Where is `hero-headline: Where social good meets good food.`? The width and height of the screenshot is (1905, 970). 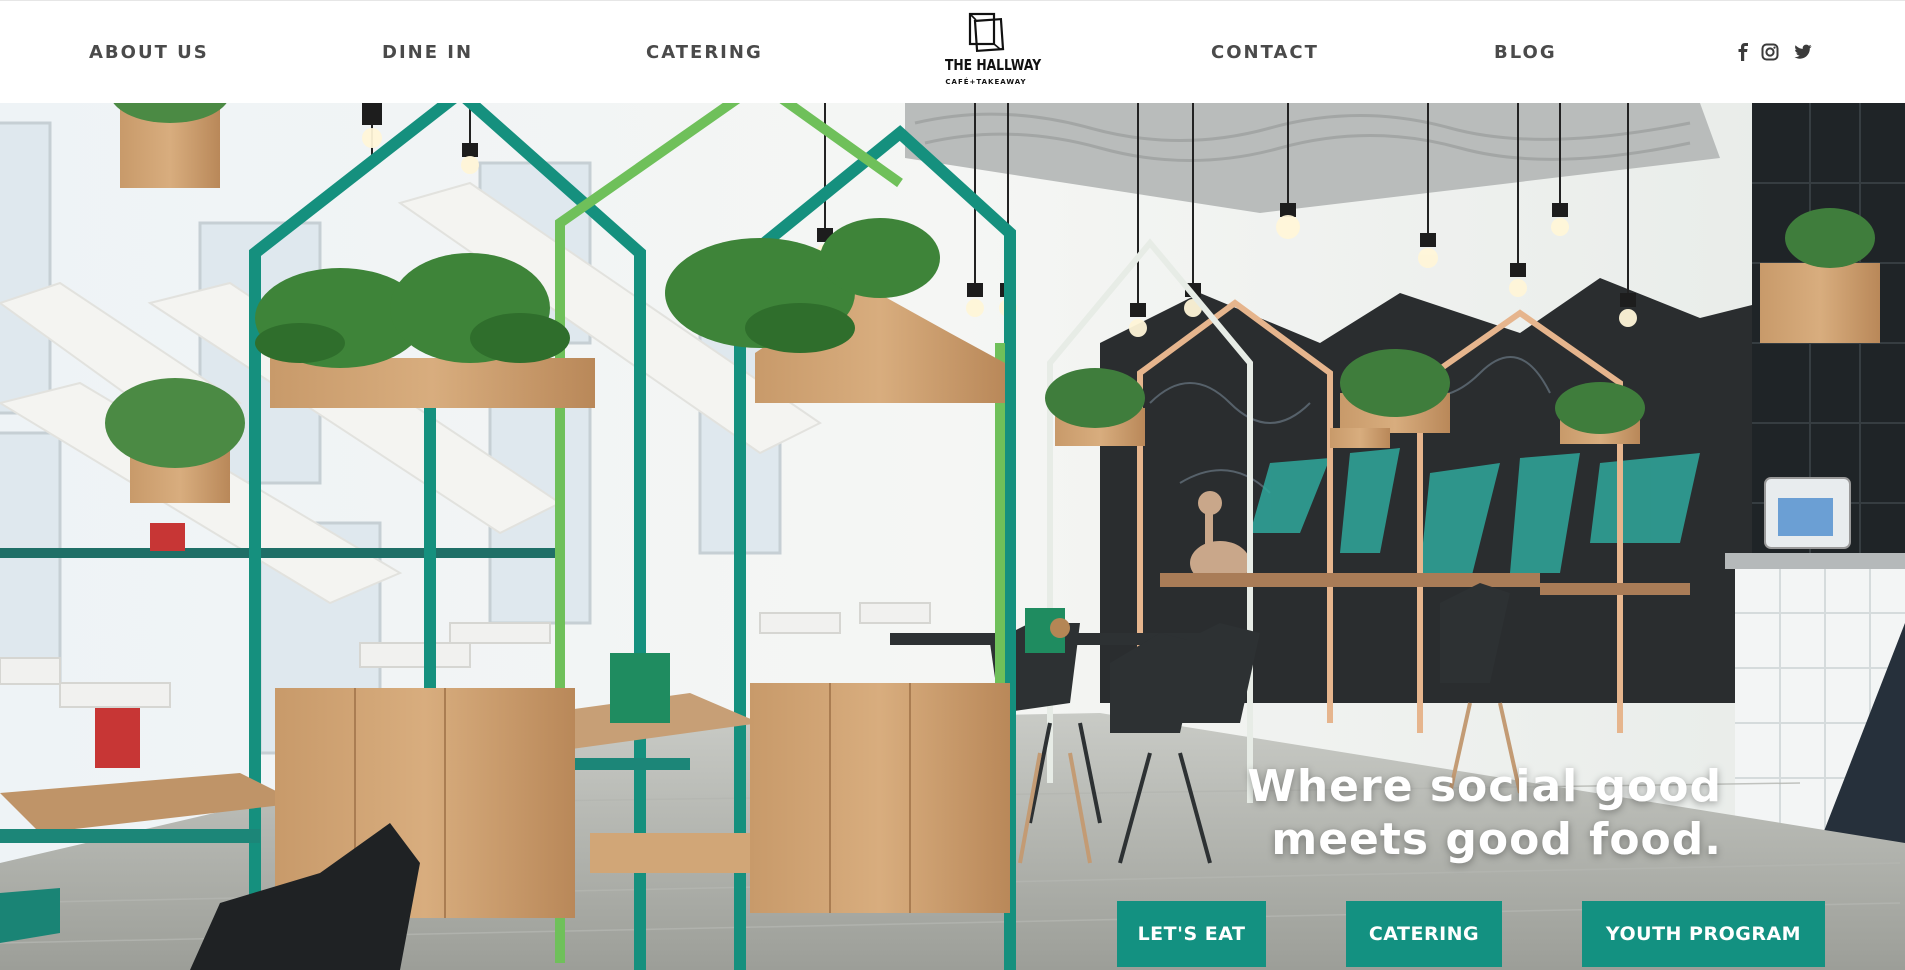
hero-headline: Where social good meets good food. is located at coordinates (1484, 813).